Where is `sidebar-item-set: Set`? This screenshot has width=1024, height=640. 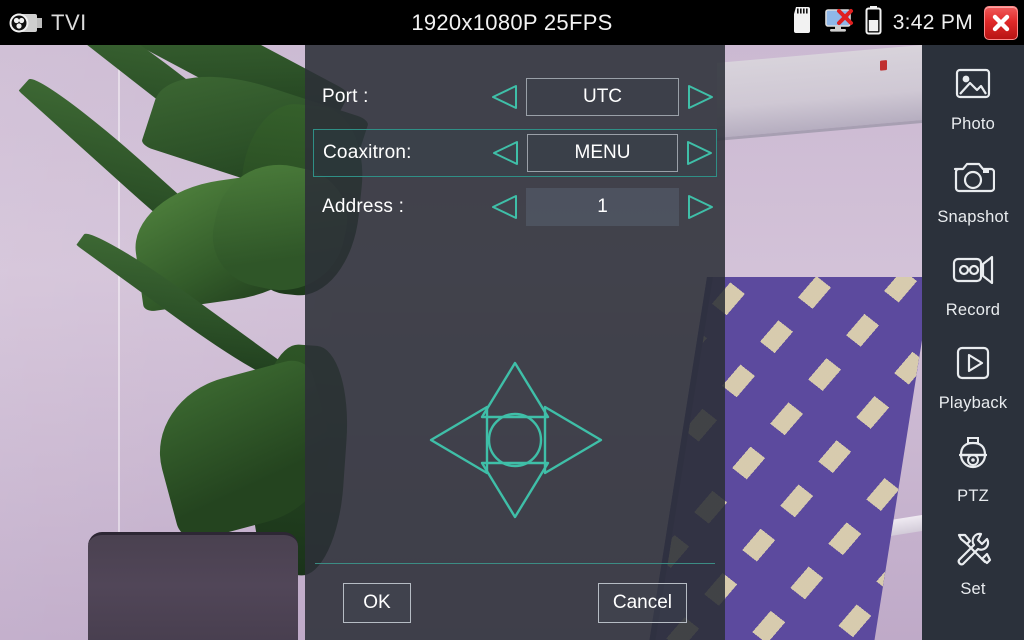
sidebar-item-set: Set is located at coordinates (973, 570).